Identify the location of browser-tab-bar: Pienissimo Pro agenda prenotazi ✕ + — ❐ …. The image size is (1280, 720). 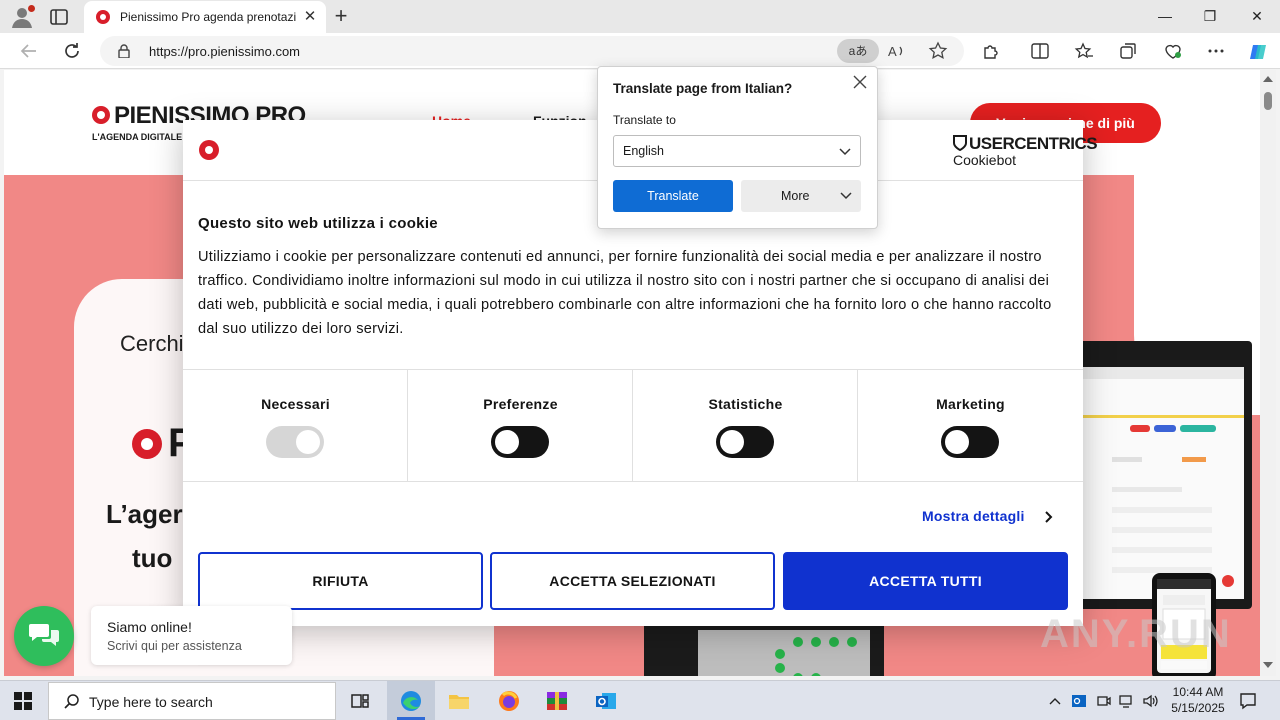
(640, 16).